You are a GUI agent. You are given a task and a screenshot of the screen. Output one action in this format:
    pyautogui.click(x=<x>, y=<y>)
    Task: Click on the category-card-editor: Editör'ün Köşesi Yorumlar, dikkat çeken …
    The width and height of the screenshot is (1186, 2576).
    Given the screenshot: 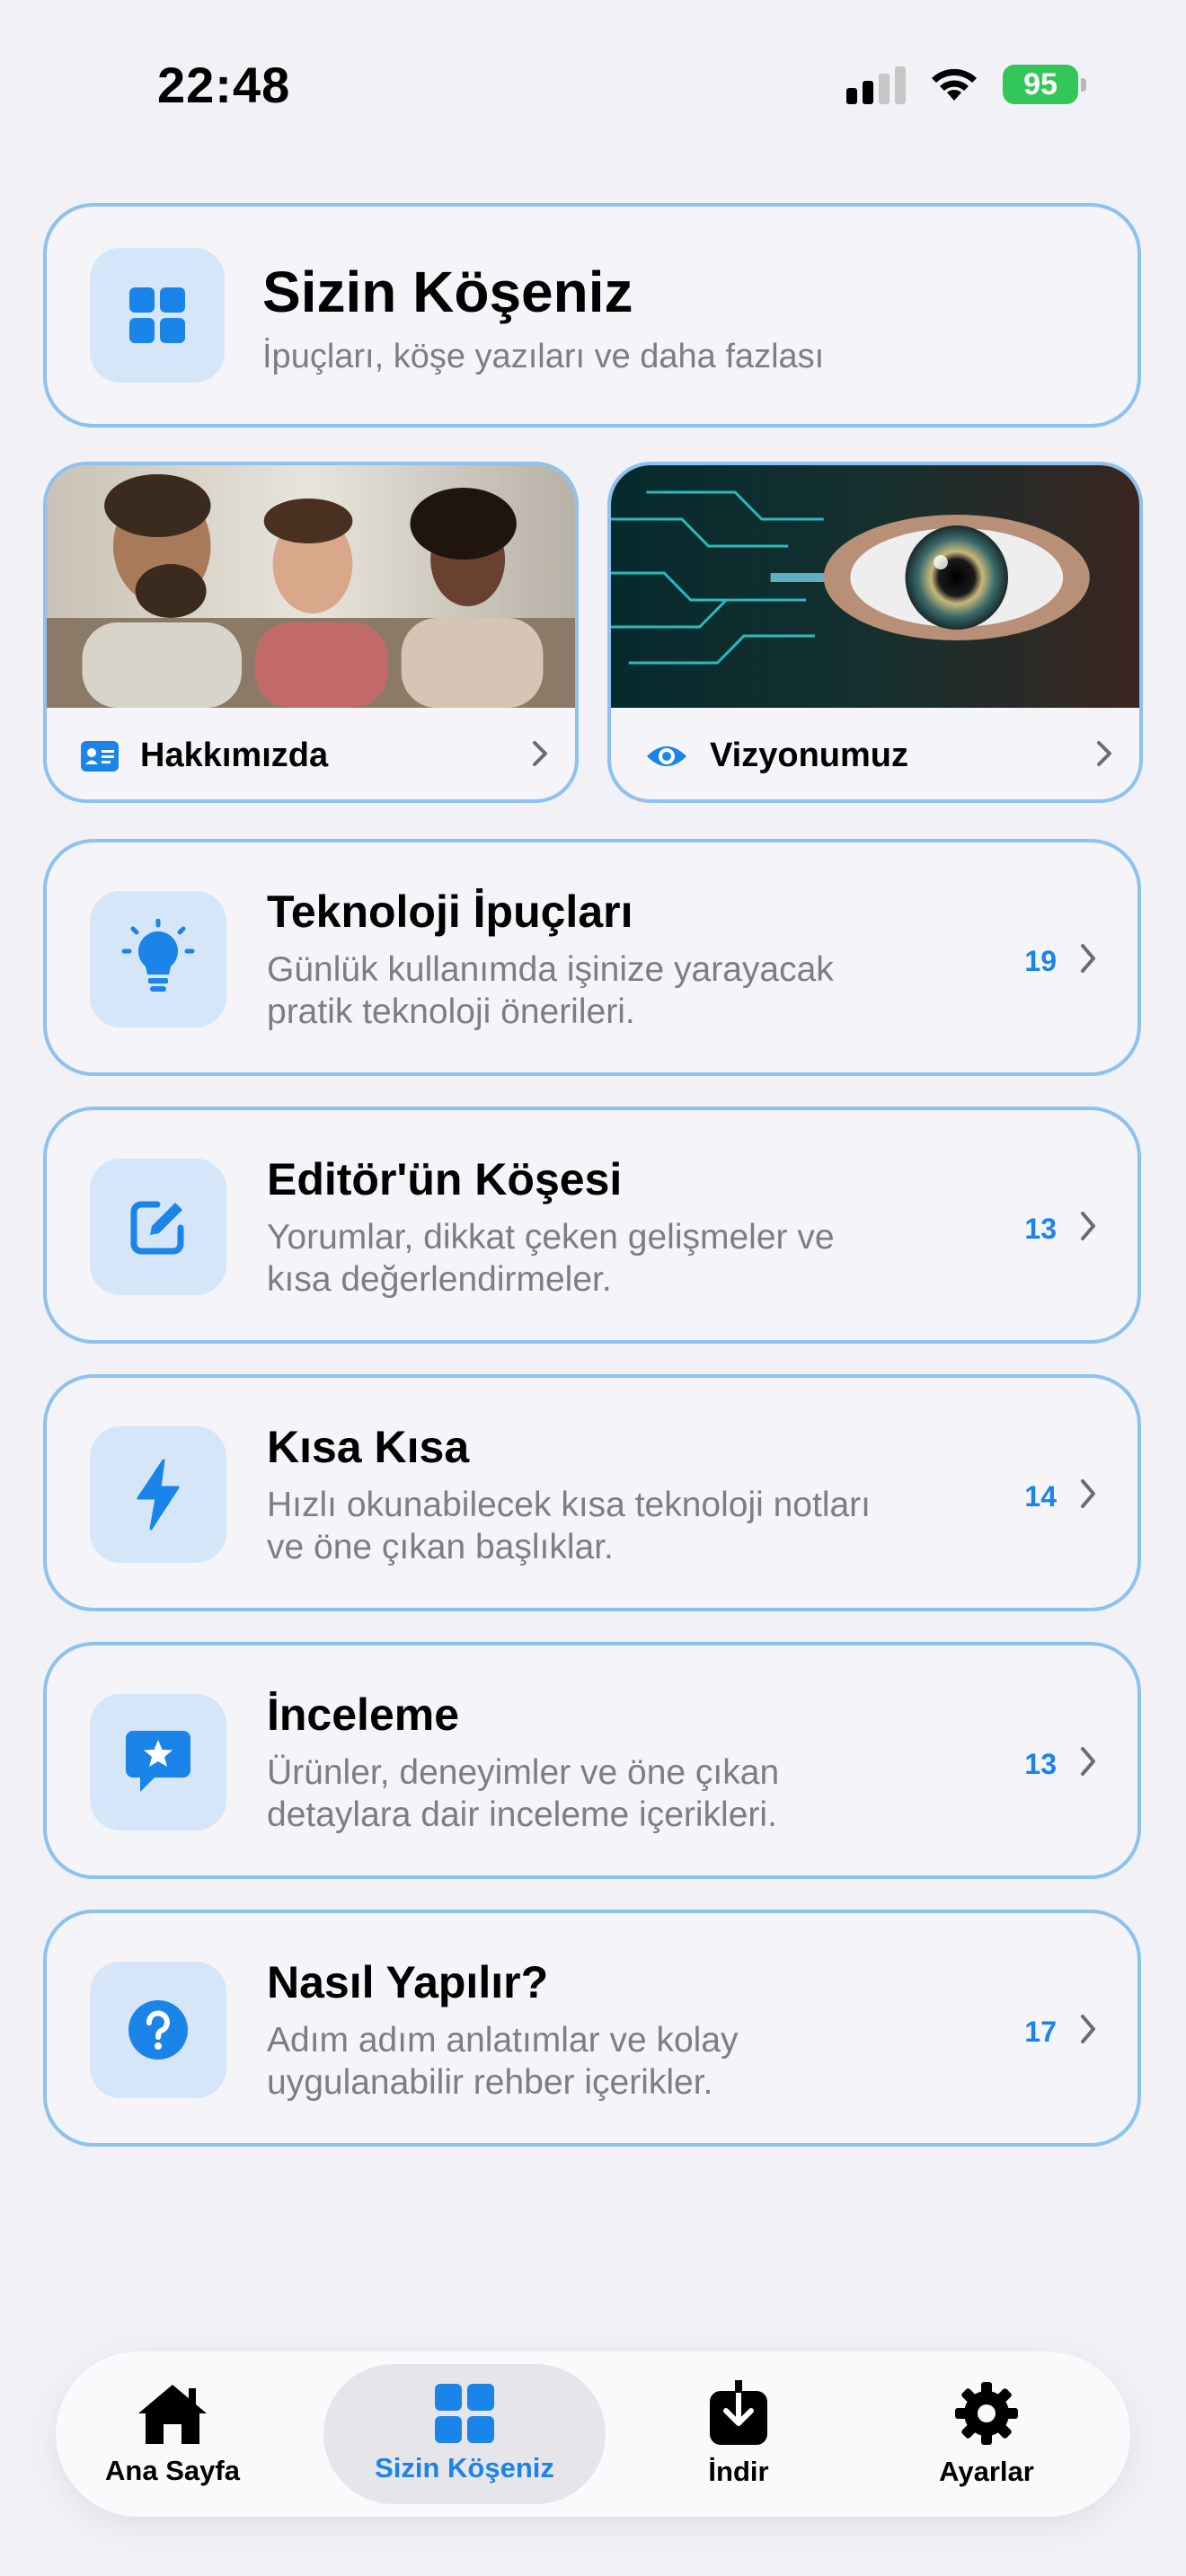 What is the action you would take?
    pyautogui.click(x=592, y=1225)
    